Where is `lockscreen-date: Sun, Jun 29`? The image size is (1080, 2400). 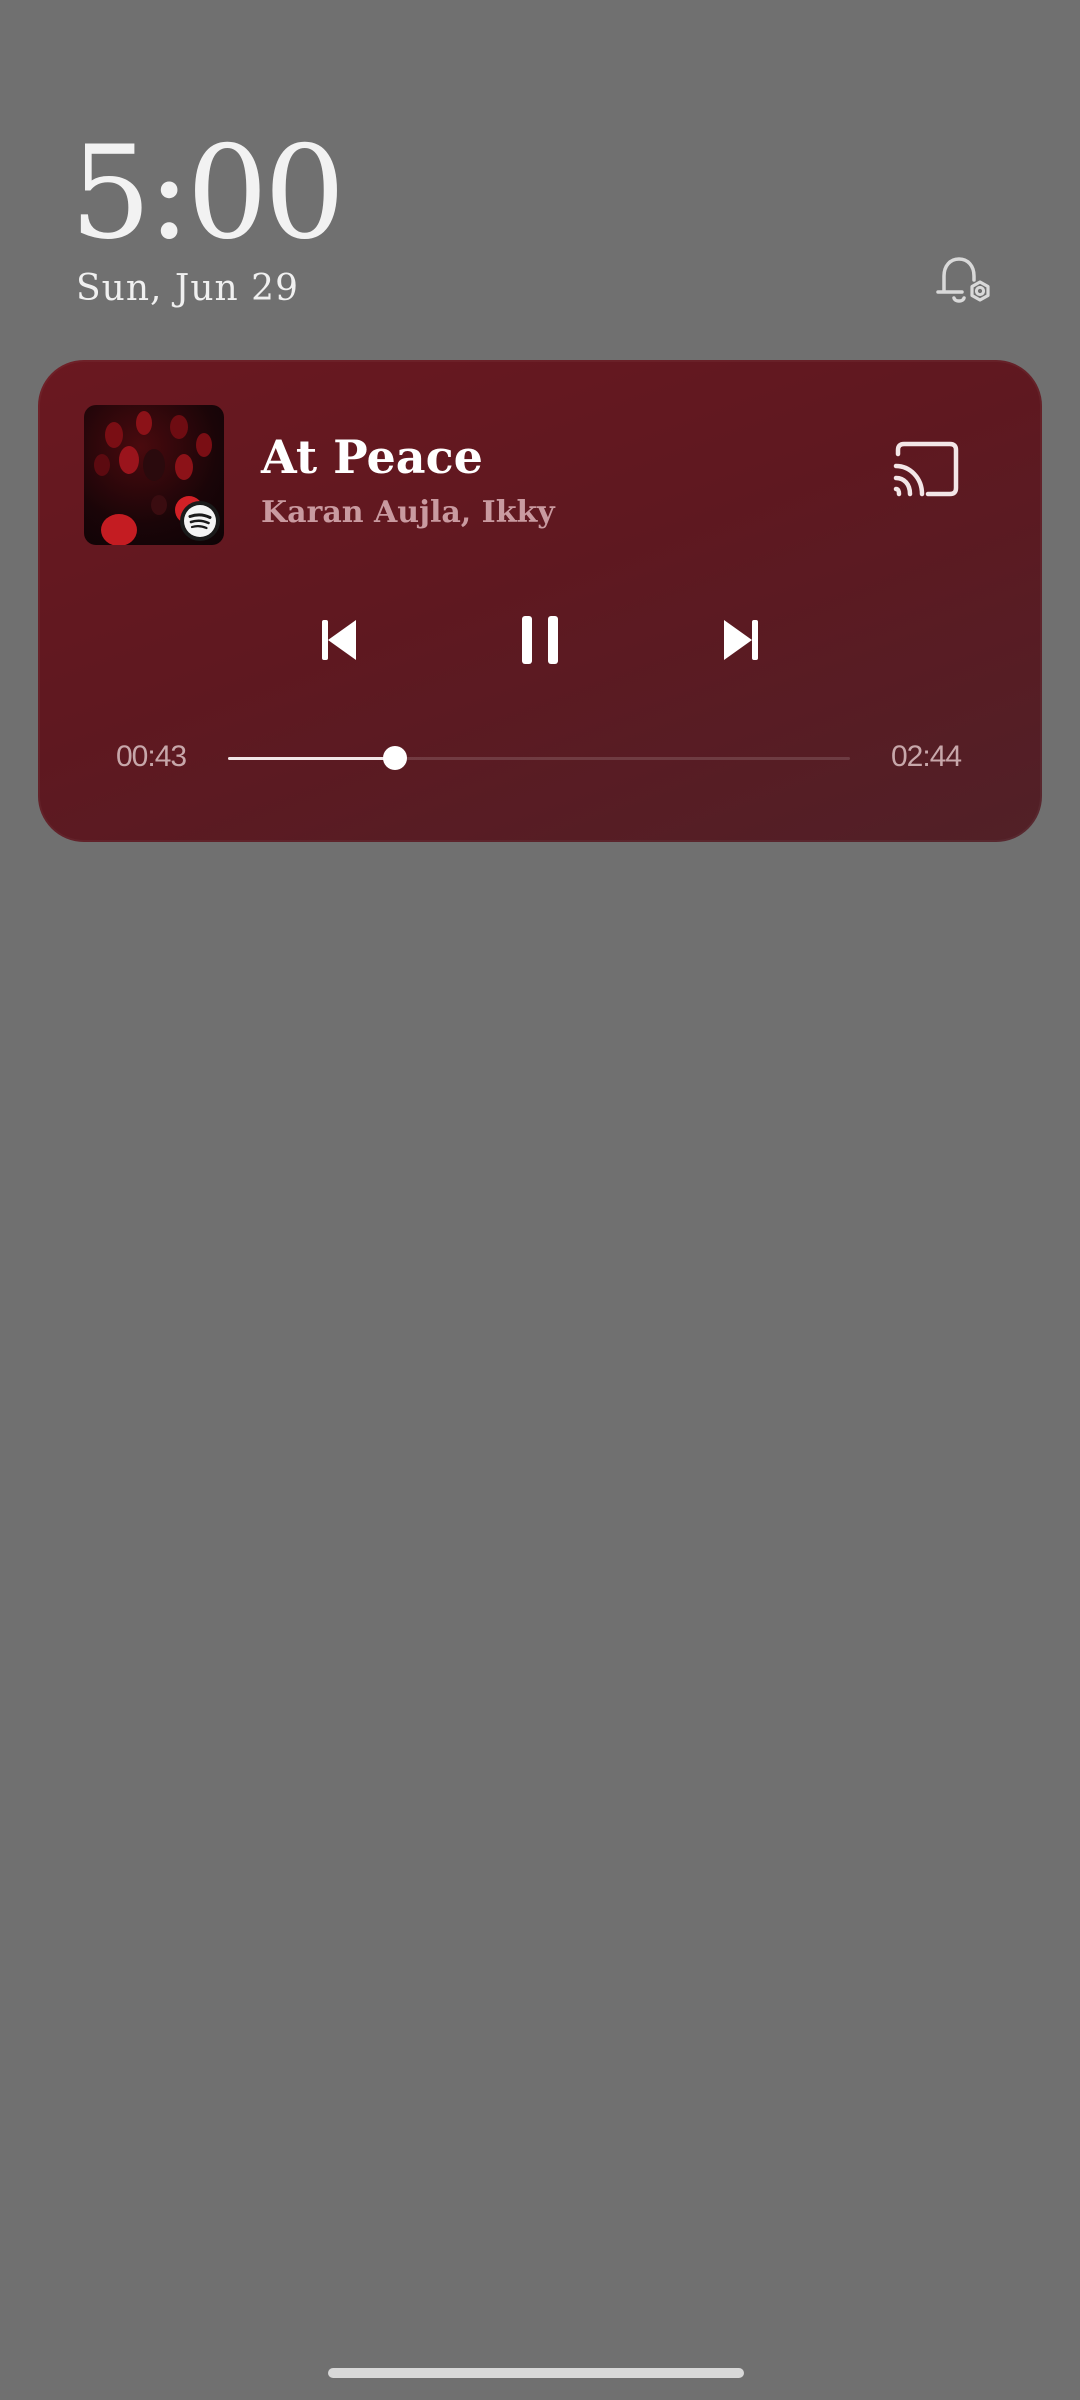
lockscreen-date: Sun, Jun 29 is located at coordinates (187, 288).